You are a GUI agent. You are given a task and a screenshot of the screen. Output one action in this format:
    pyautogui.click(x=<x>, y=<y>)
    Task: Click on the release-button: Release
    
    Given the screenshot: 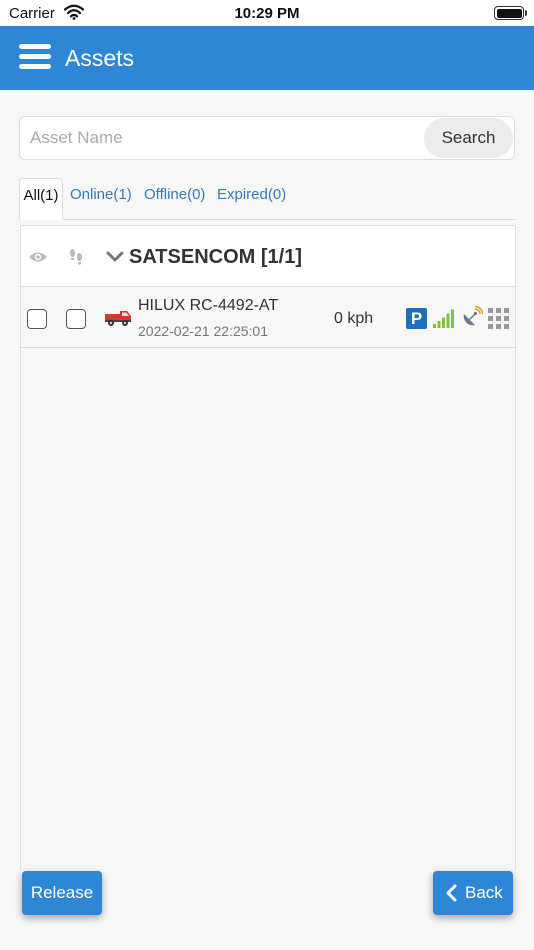 What is the action you would take?
    pyautogui.click(x=62, y=893)
    